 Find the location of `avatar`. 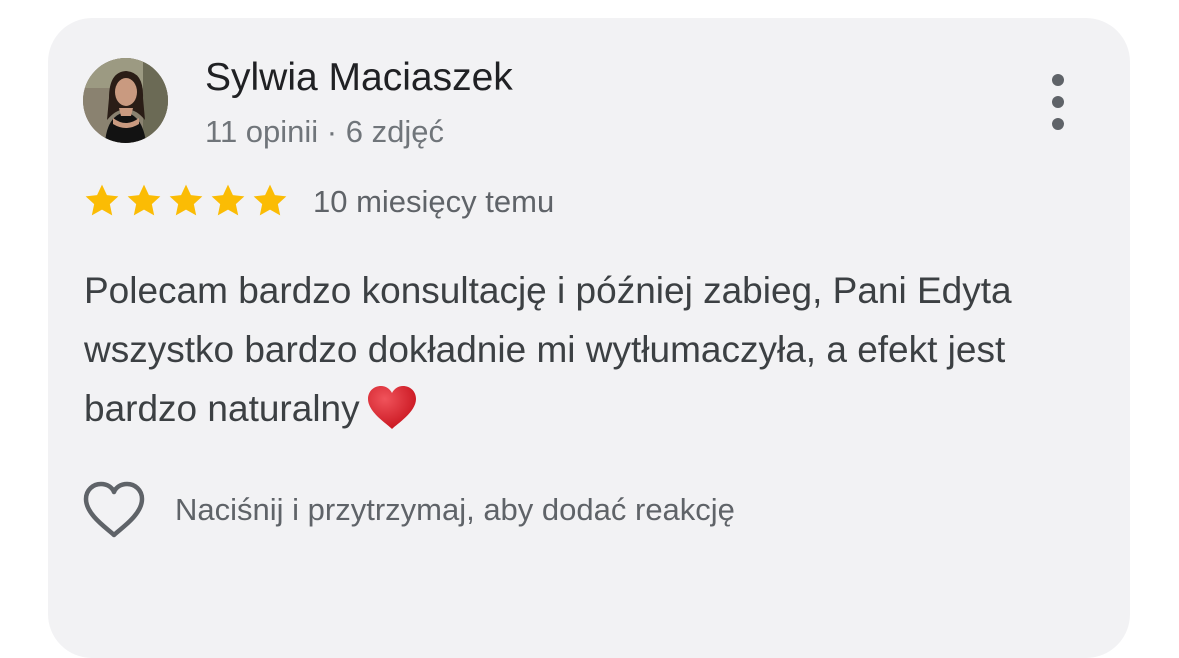

avatar is located at coordinates (125, 100).